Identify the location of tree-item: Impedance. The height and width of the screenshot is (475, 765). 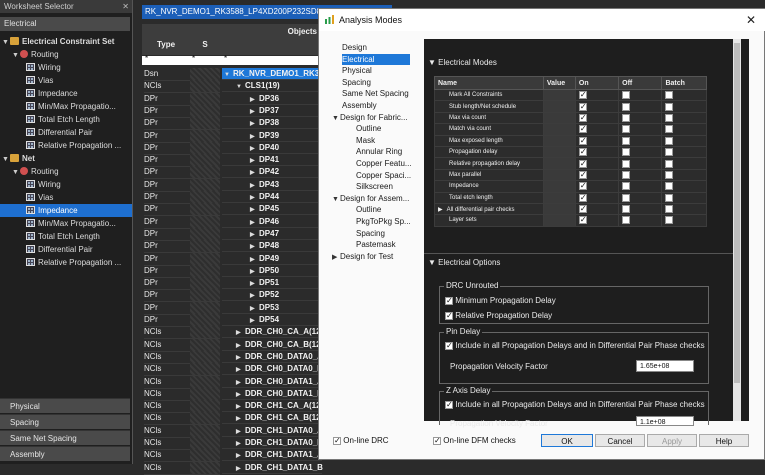
(66, 210).